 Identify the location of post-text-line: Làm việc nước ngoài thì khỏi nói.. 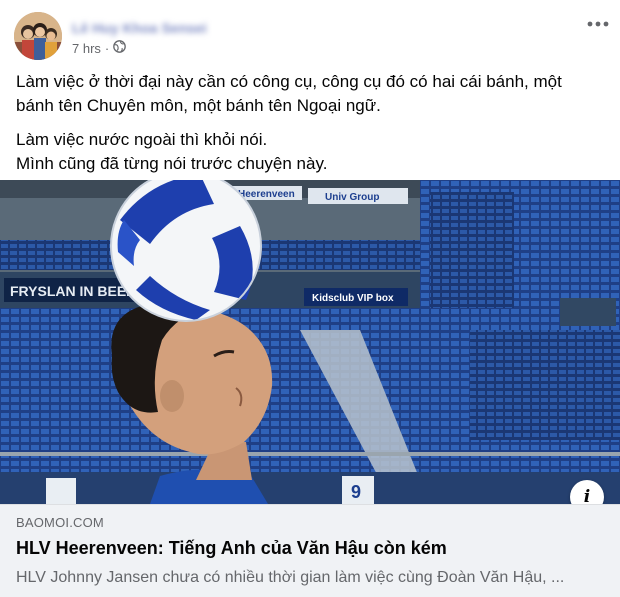
(142, 139).